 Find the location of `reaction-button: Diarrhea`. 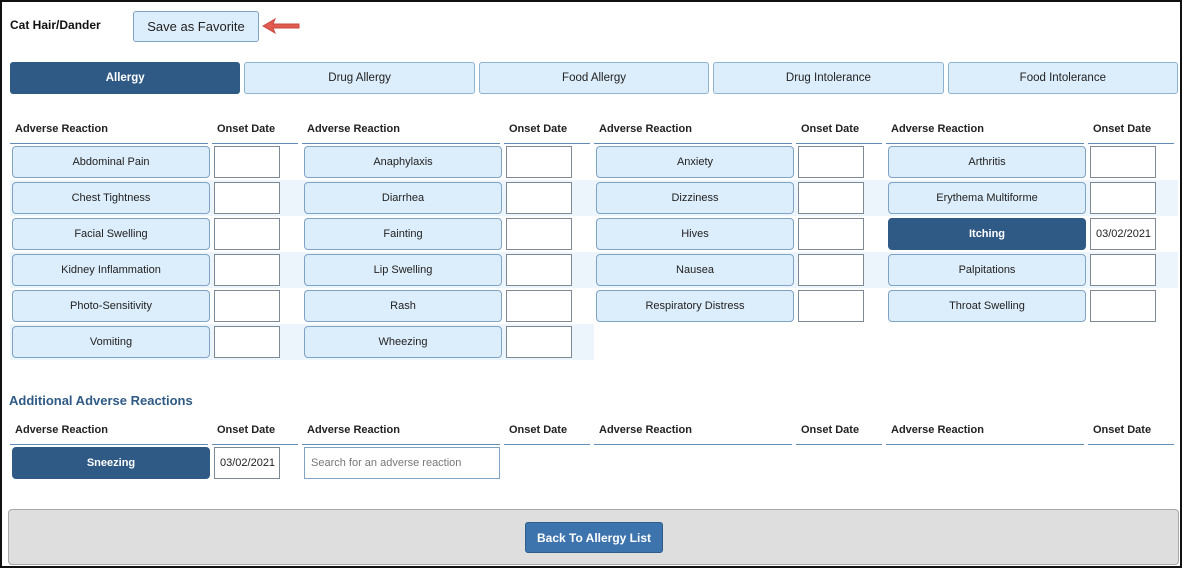

reaction-button: Diarrhea is located at coordinates (403, 198).